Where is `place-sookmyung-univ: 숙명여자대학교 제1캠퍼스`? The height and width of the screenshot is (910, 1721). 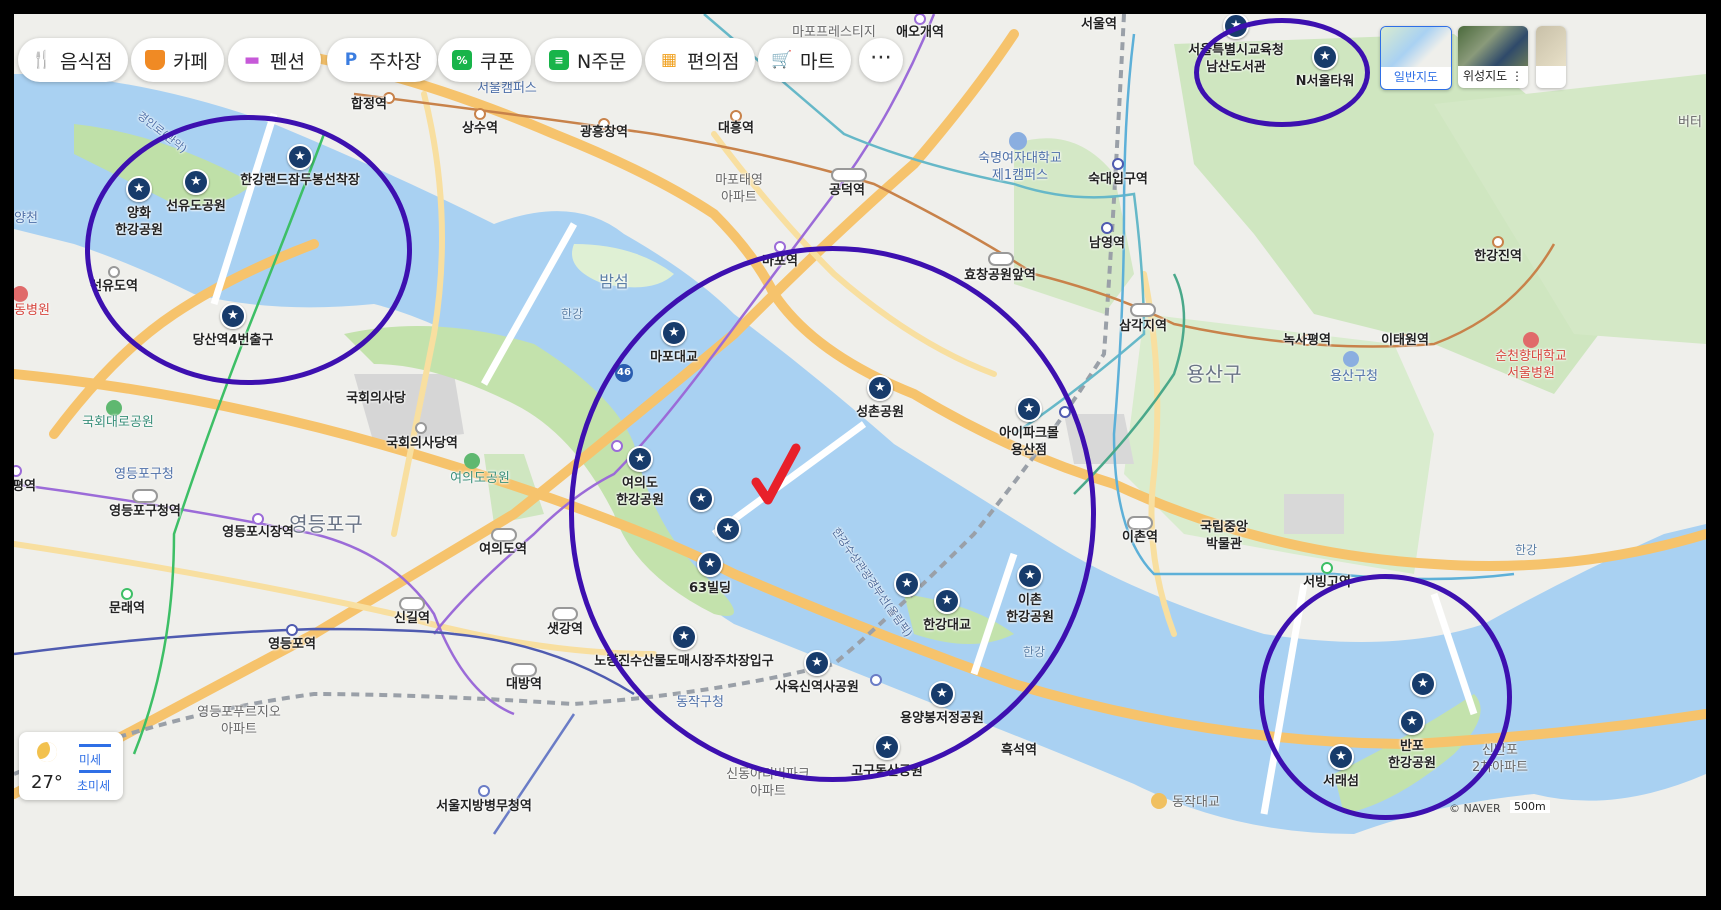
place-sookmyung-univ: 숙명여자대학교 제1캠퍼스 is located at coordinates (1020, 167).